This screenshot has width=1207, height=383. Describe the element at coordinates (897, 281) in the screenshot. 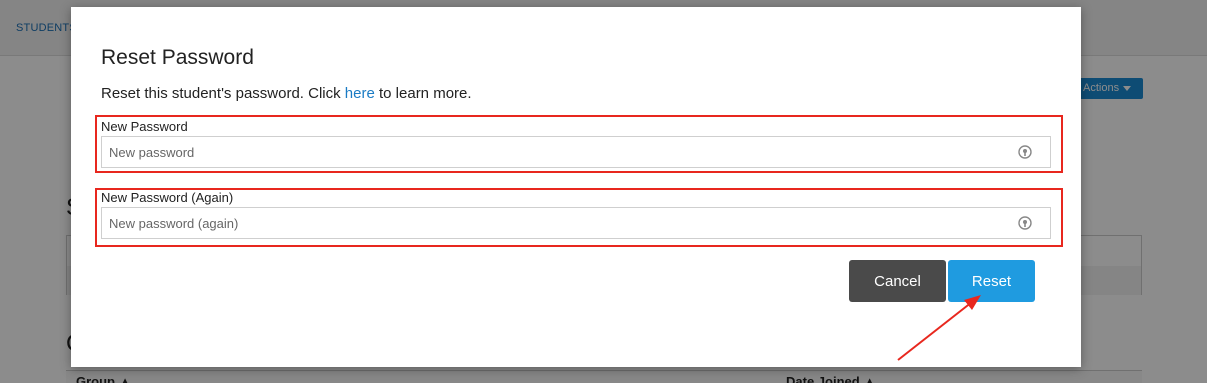

I see `cancel-button: Cancel` at that location.